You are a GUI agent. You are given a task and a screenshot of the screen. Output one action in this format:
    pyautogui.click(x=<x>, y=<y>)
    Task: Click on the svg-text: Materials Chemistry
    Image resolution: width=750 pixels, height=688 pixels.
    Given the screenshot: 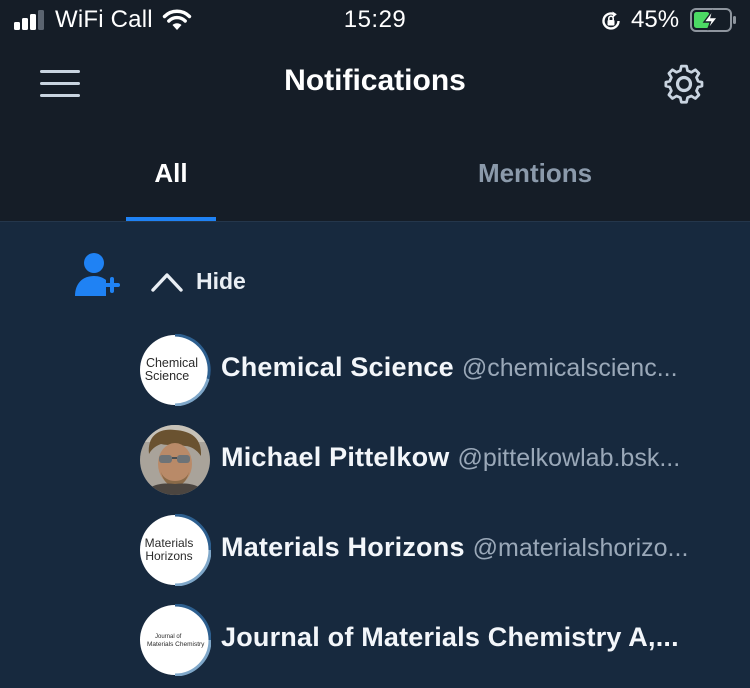 What is the action you would take?
    pyautogui.click(x=176, y=644)
    